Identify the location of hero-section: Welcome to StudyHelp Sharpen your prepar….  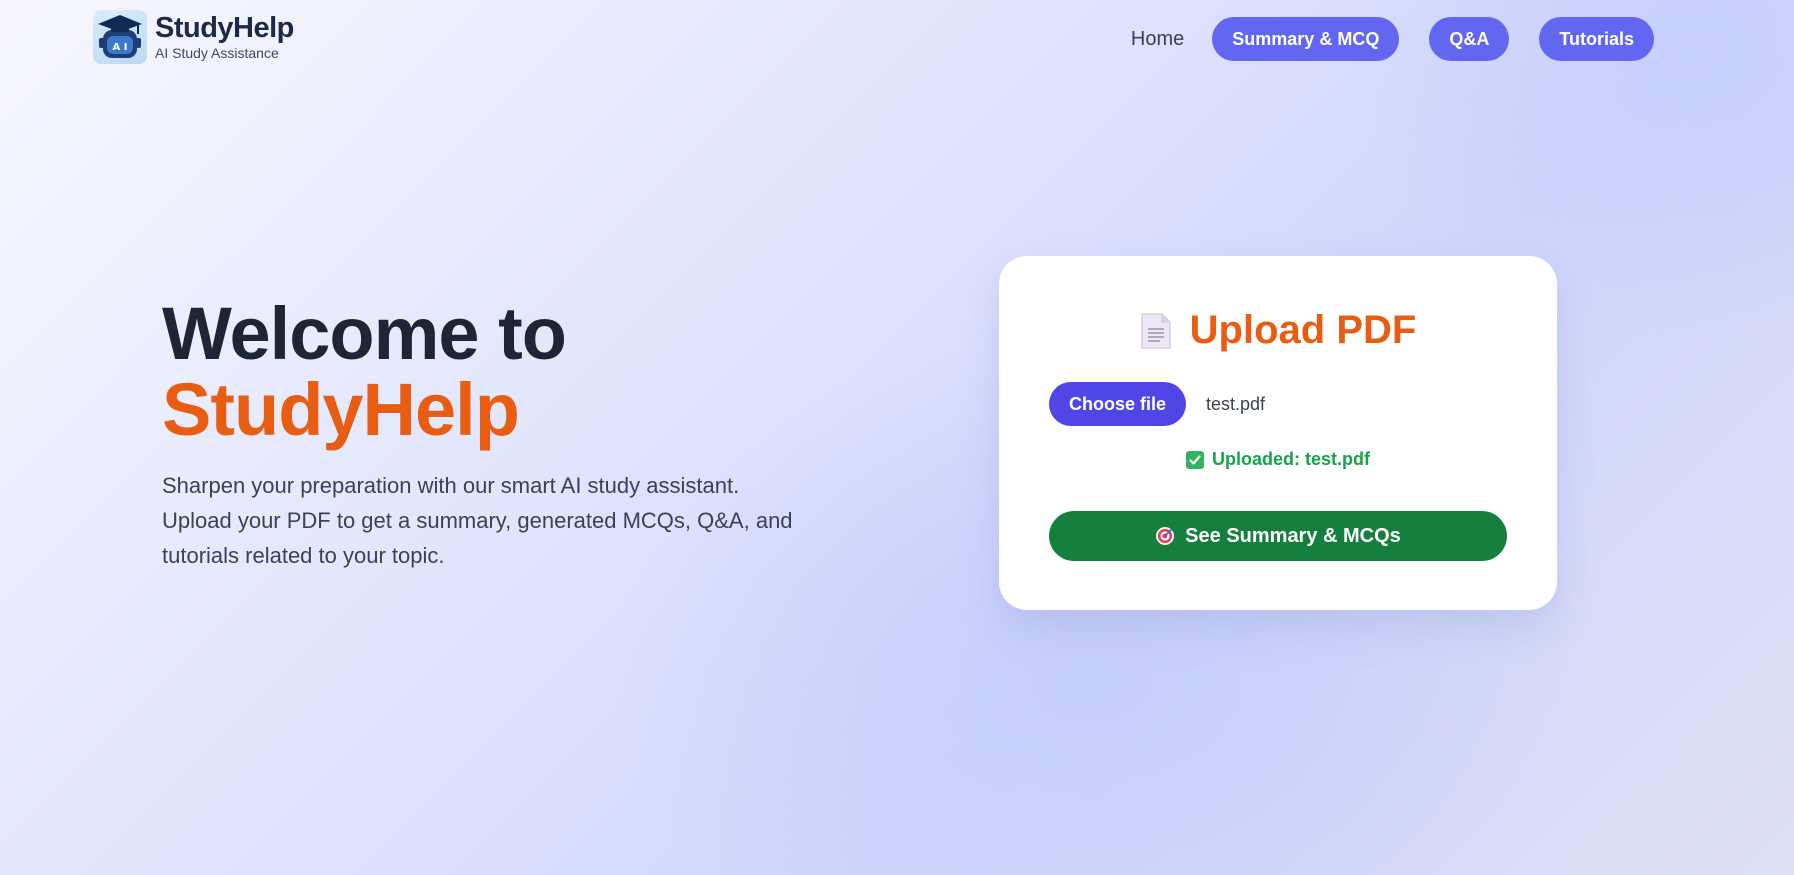
(482, 445).